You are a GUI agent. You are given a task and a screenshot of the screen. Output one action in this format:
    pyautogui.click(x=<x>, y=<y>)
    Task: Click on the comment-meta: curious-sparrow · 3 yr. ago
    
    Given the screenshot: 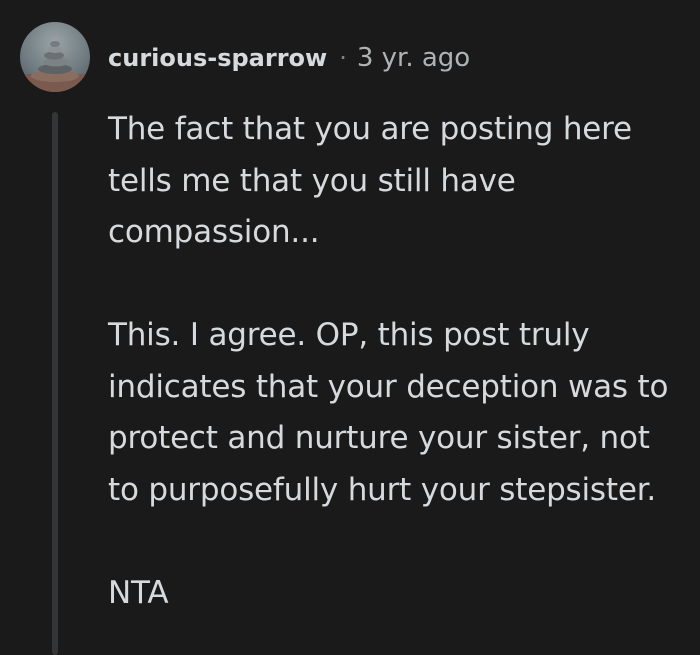 What is the action you would take?
    pyautogui.click(x=289, y=58)
    